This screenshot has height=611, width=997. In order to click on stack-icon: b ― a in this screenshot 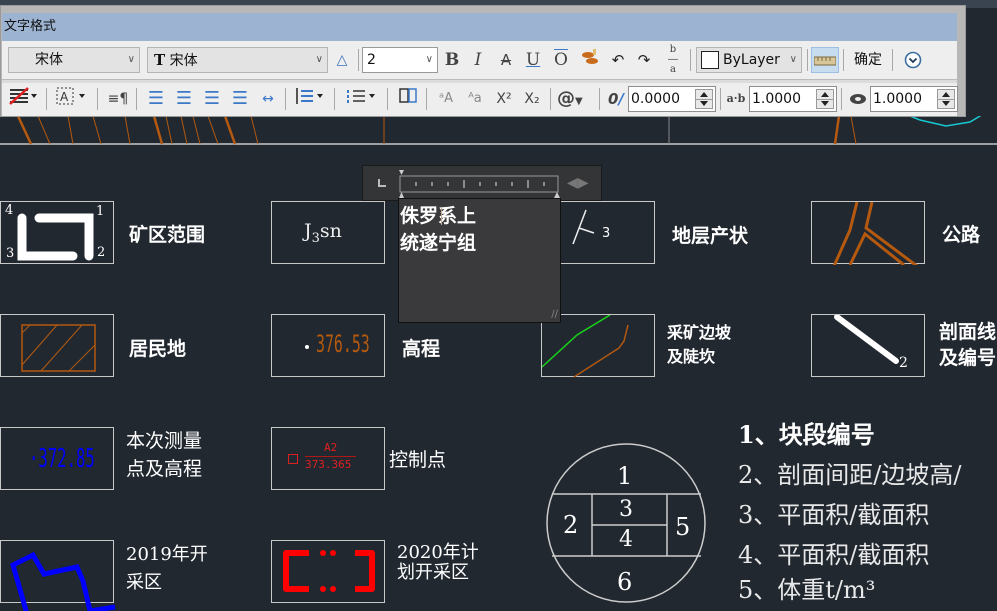, I will do `click(673, 59)`.